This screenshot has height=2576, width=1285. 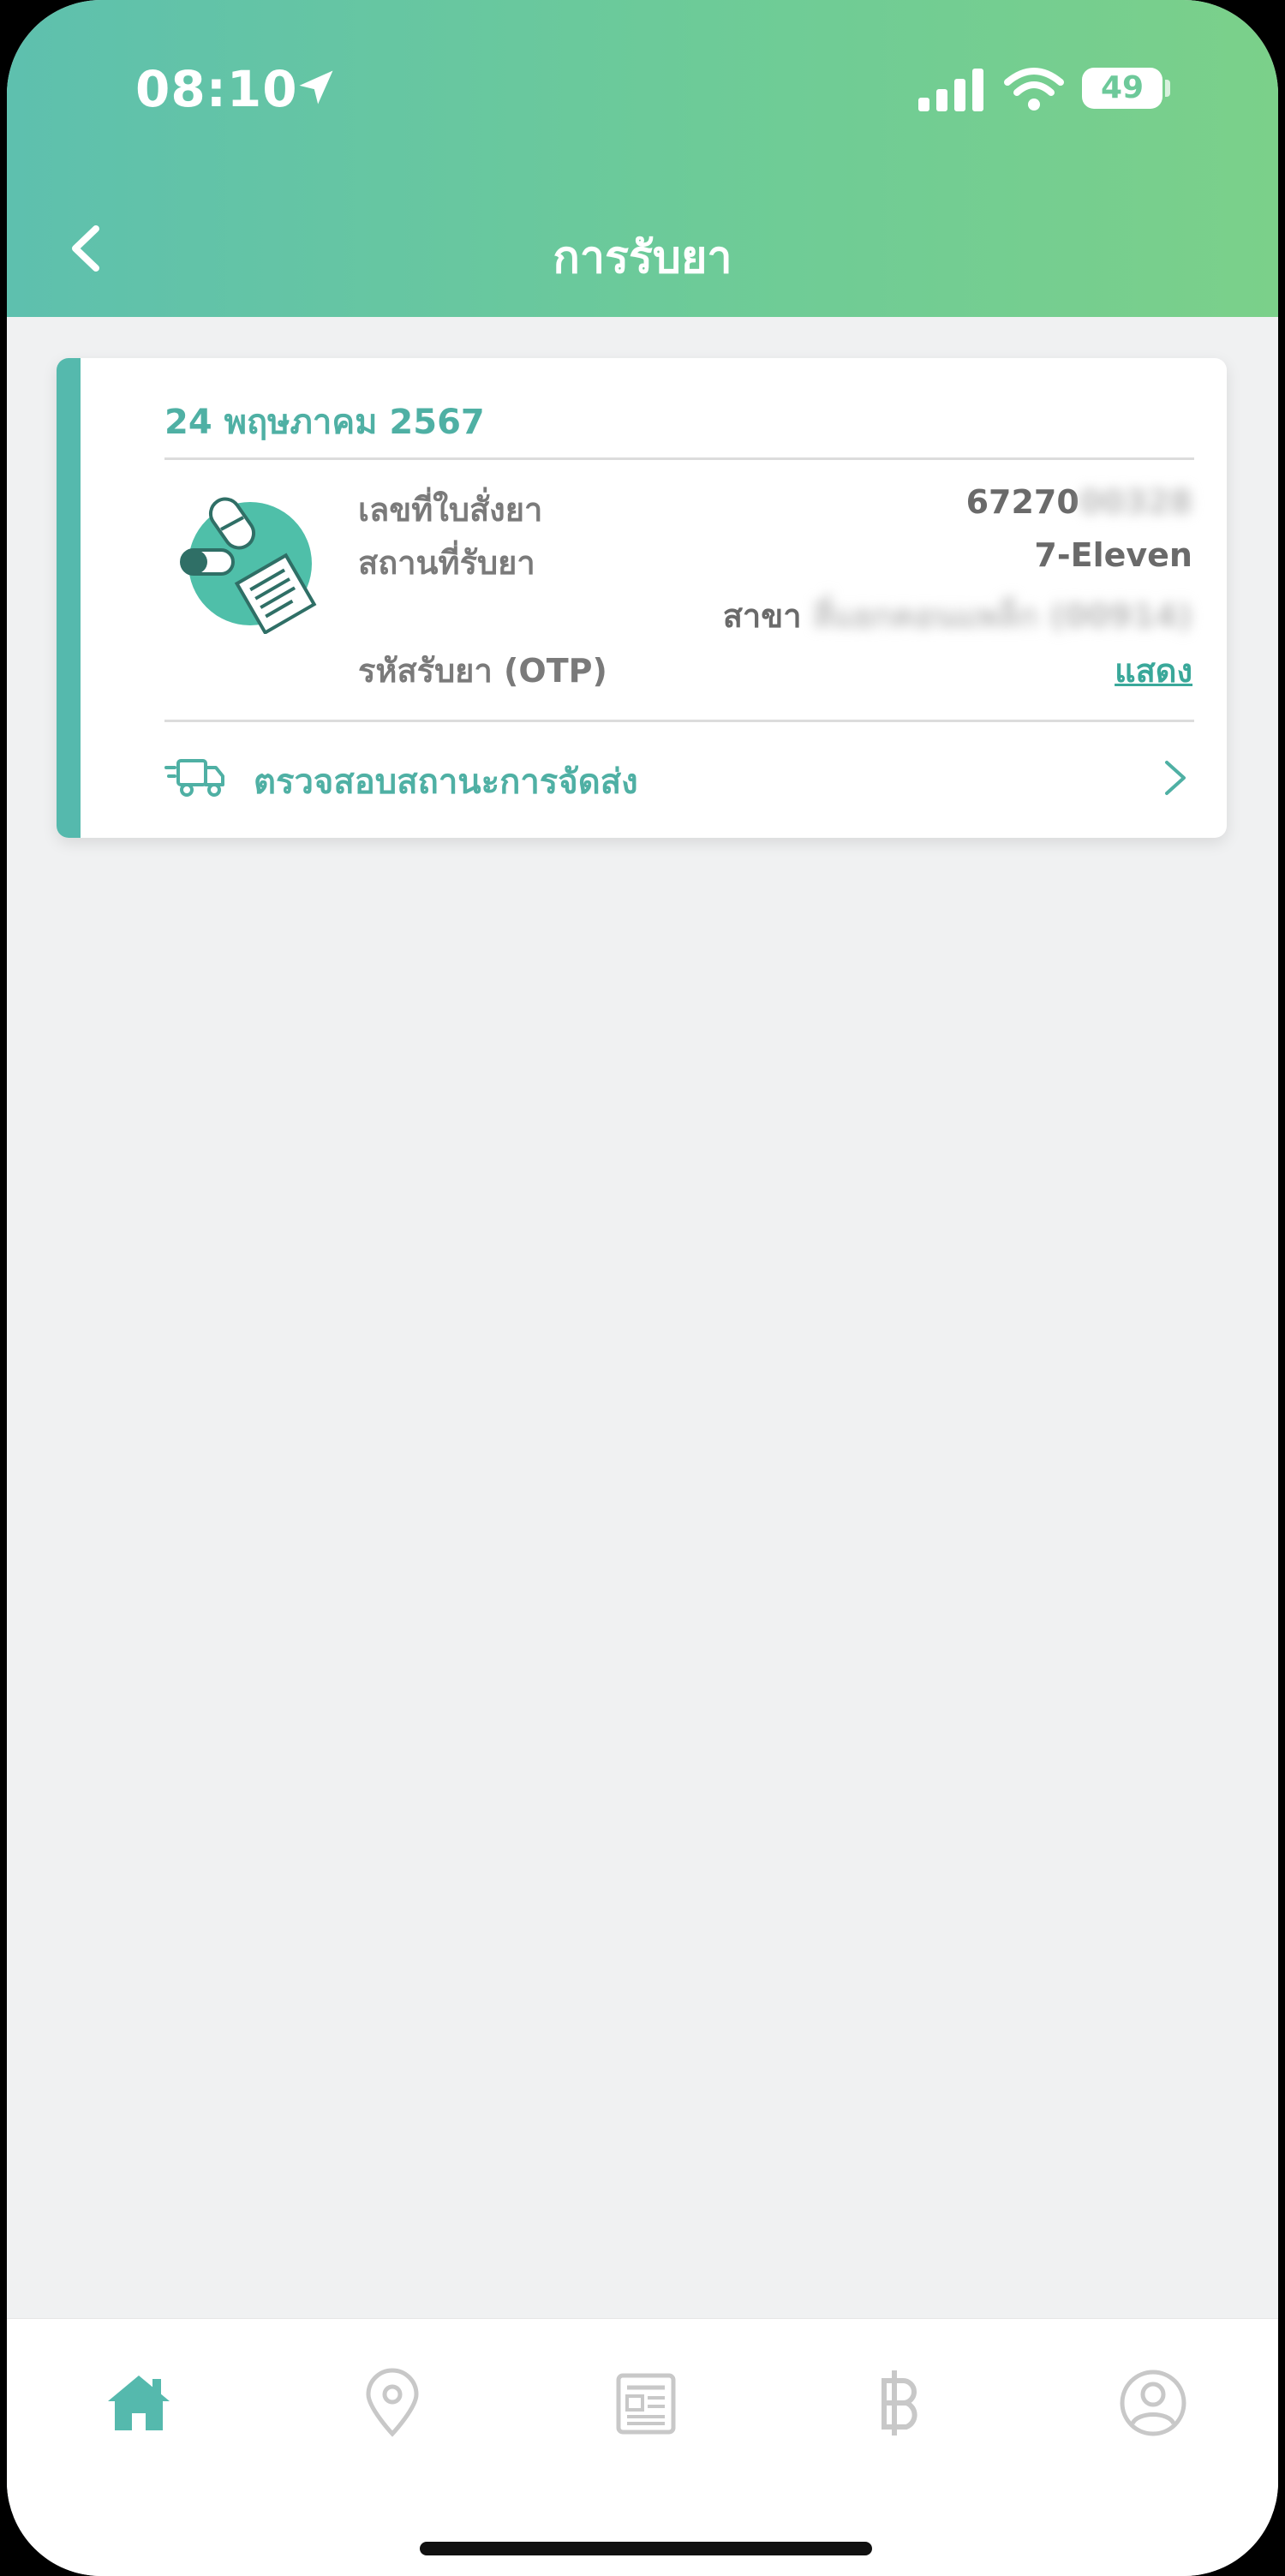 I want to click on pickup-location-label: สถานที่รับยา, so click(x=447, y=563).